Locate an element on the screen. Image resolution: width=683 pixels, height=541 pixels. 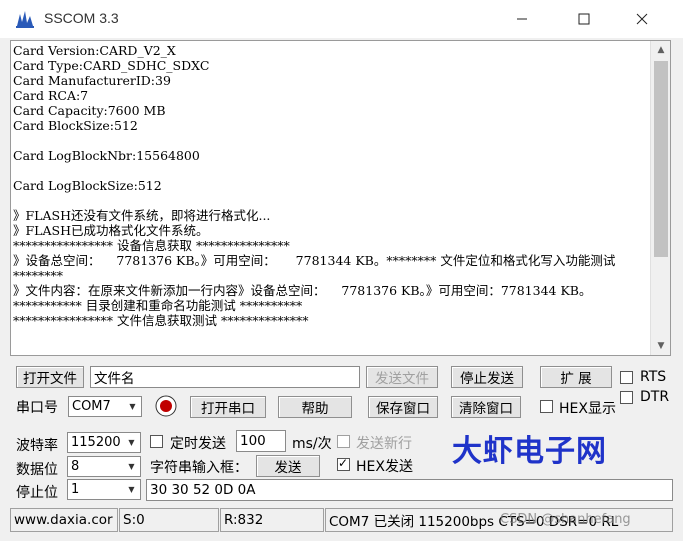
scroll-down-icon: ▼ is located at coordinates (660, 346).